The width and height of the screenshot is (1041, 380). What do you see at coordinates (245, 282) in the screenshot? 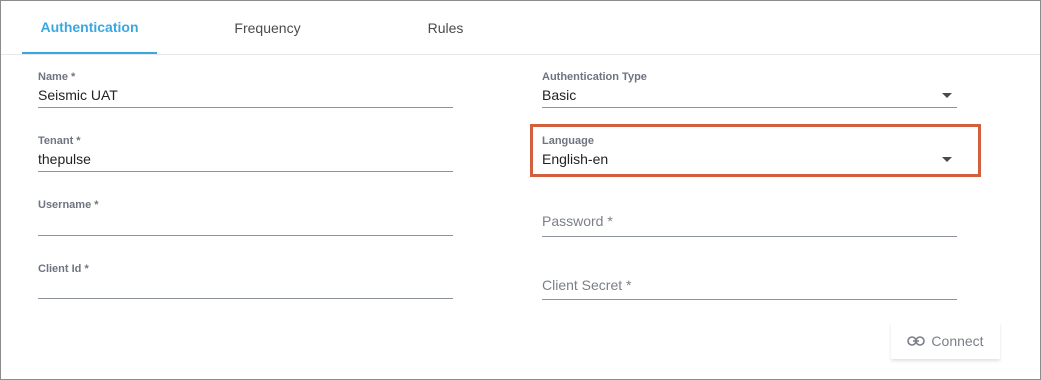
I see `client-id-field: Client Id *` at bounding box center [245, 282].